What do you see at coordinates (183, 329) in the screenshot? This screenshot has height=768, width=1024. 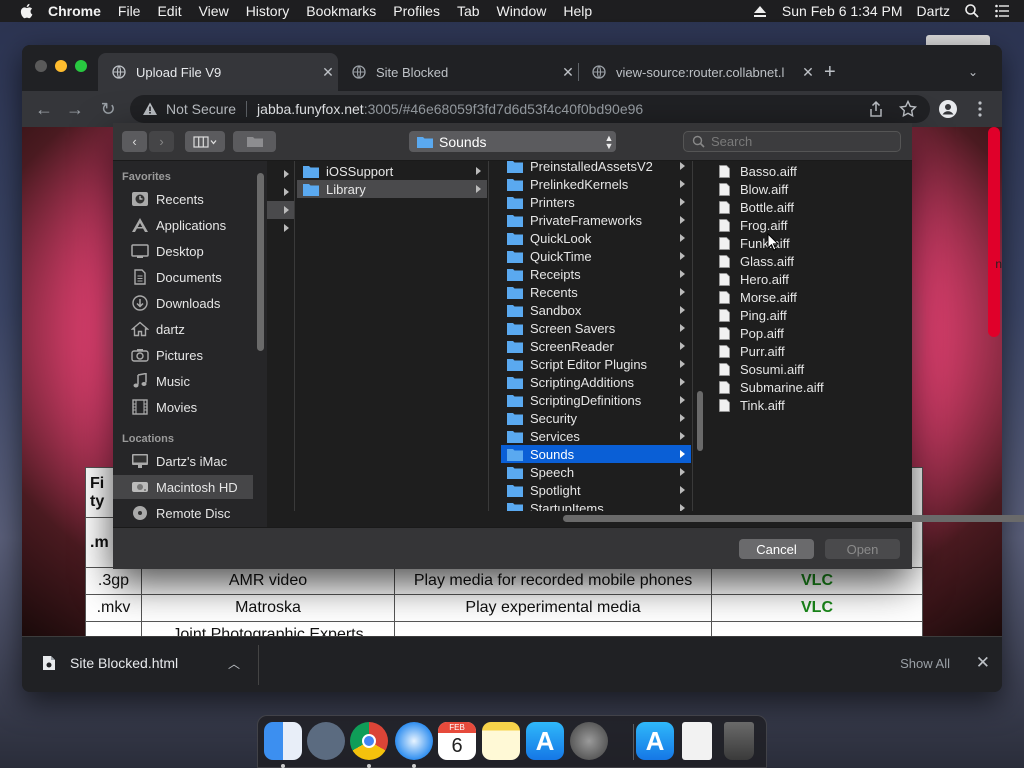 I see `sidebar-item-home: dartz` at bounding box center [183, 329].